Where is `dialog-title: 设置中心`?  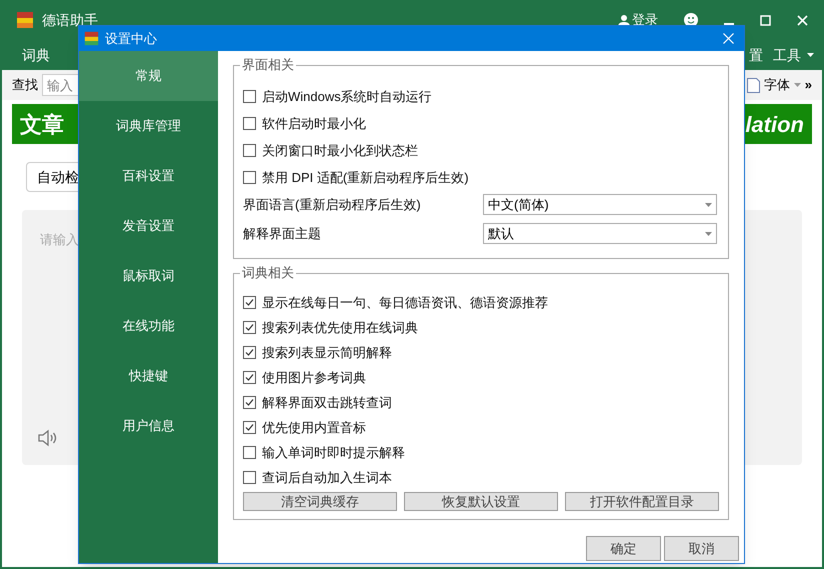
dialog-title: 设置中心 is located at coordinates (131, 39).